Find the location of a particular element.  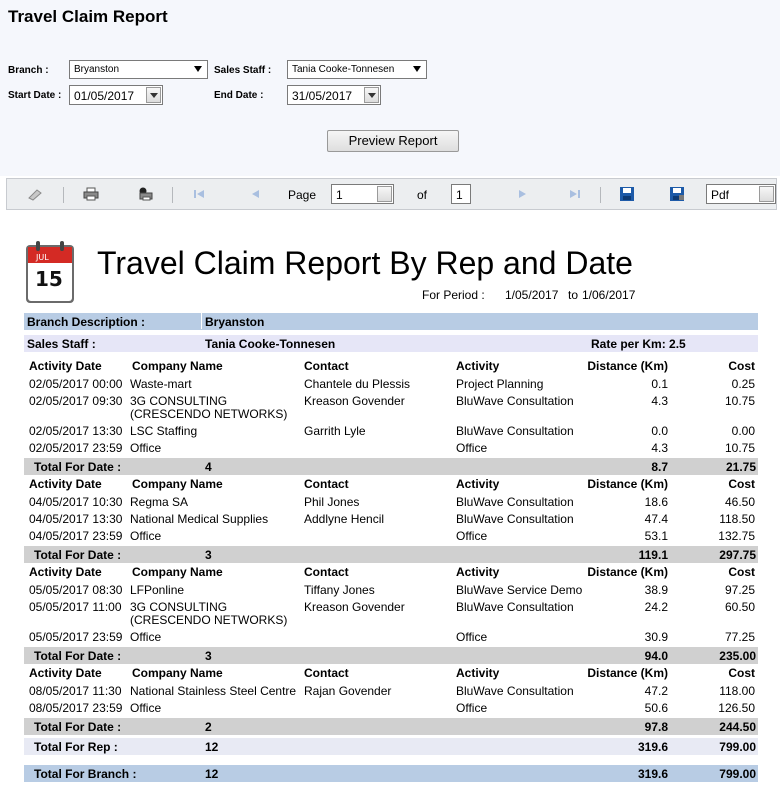

next-page-icon is located at coordinates (523, 194).